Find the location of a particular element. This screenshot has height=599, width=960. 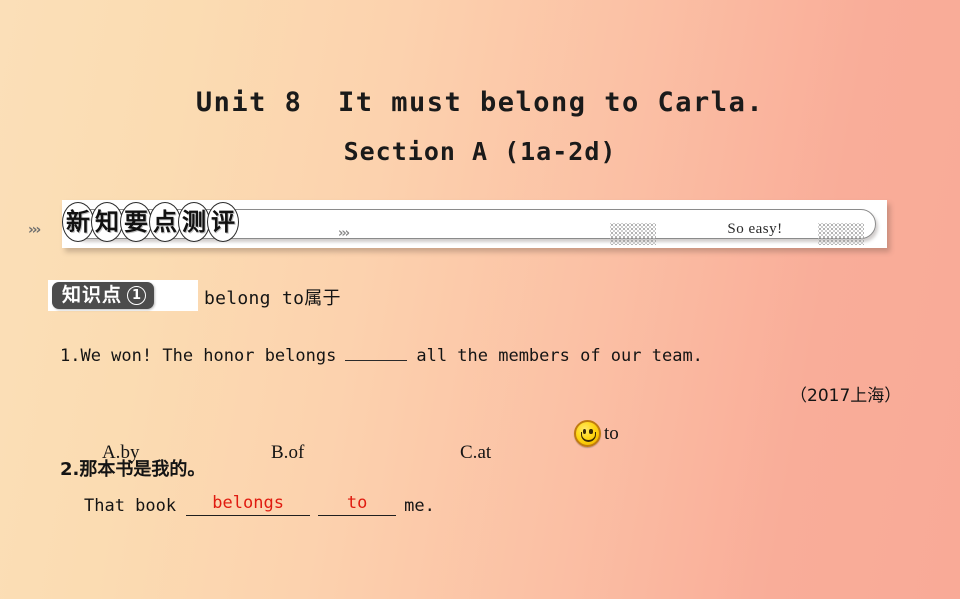

dot-grid-right-icon is located at coordinates (841, 234).